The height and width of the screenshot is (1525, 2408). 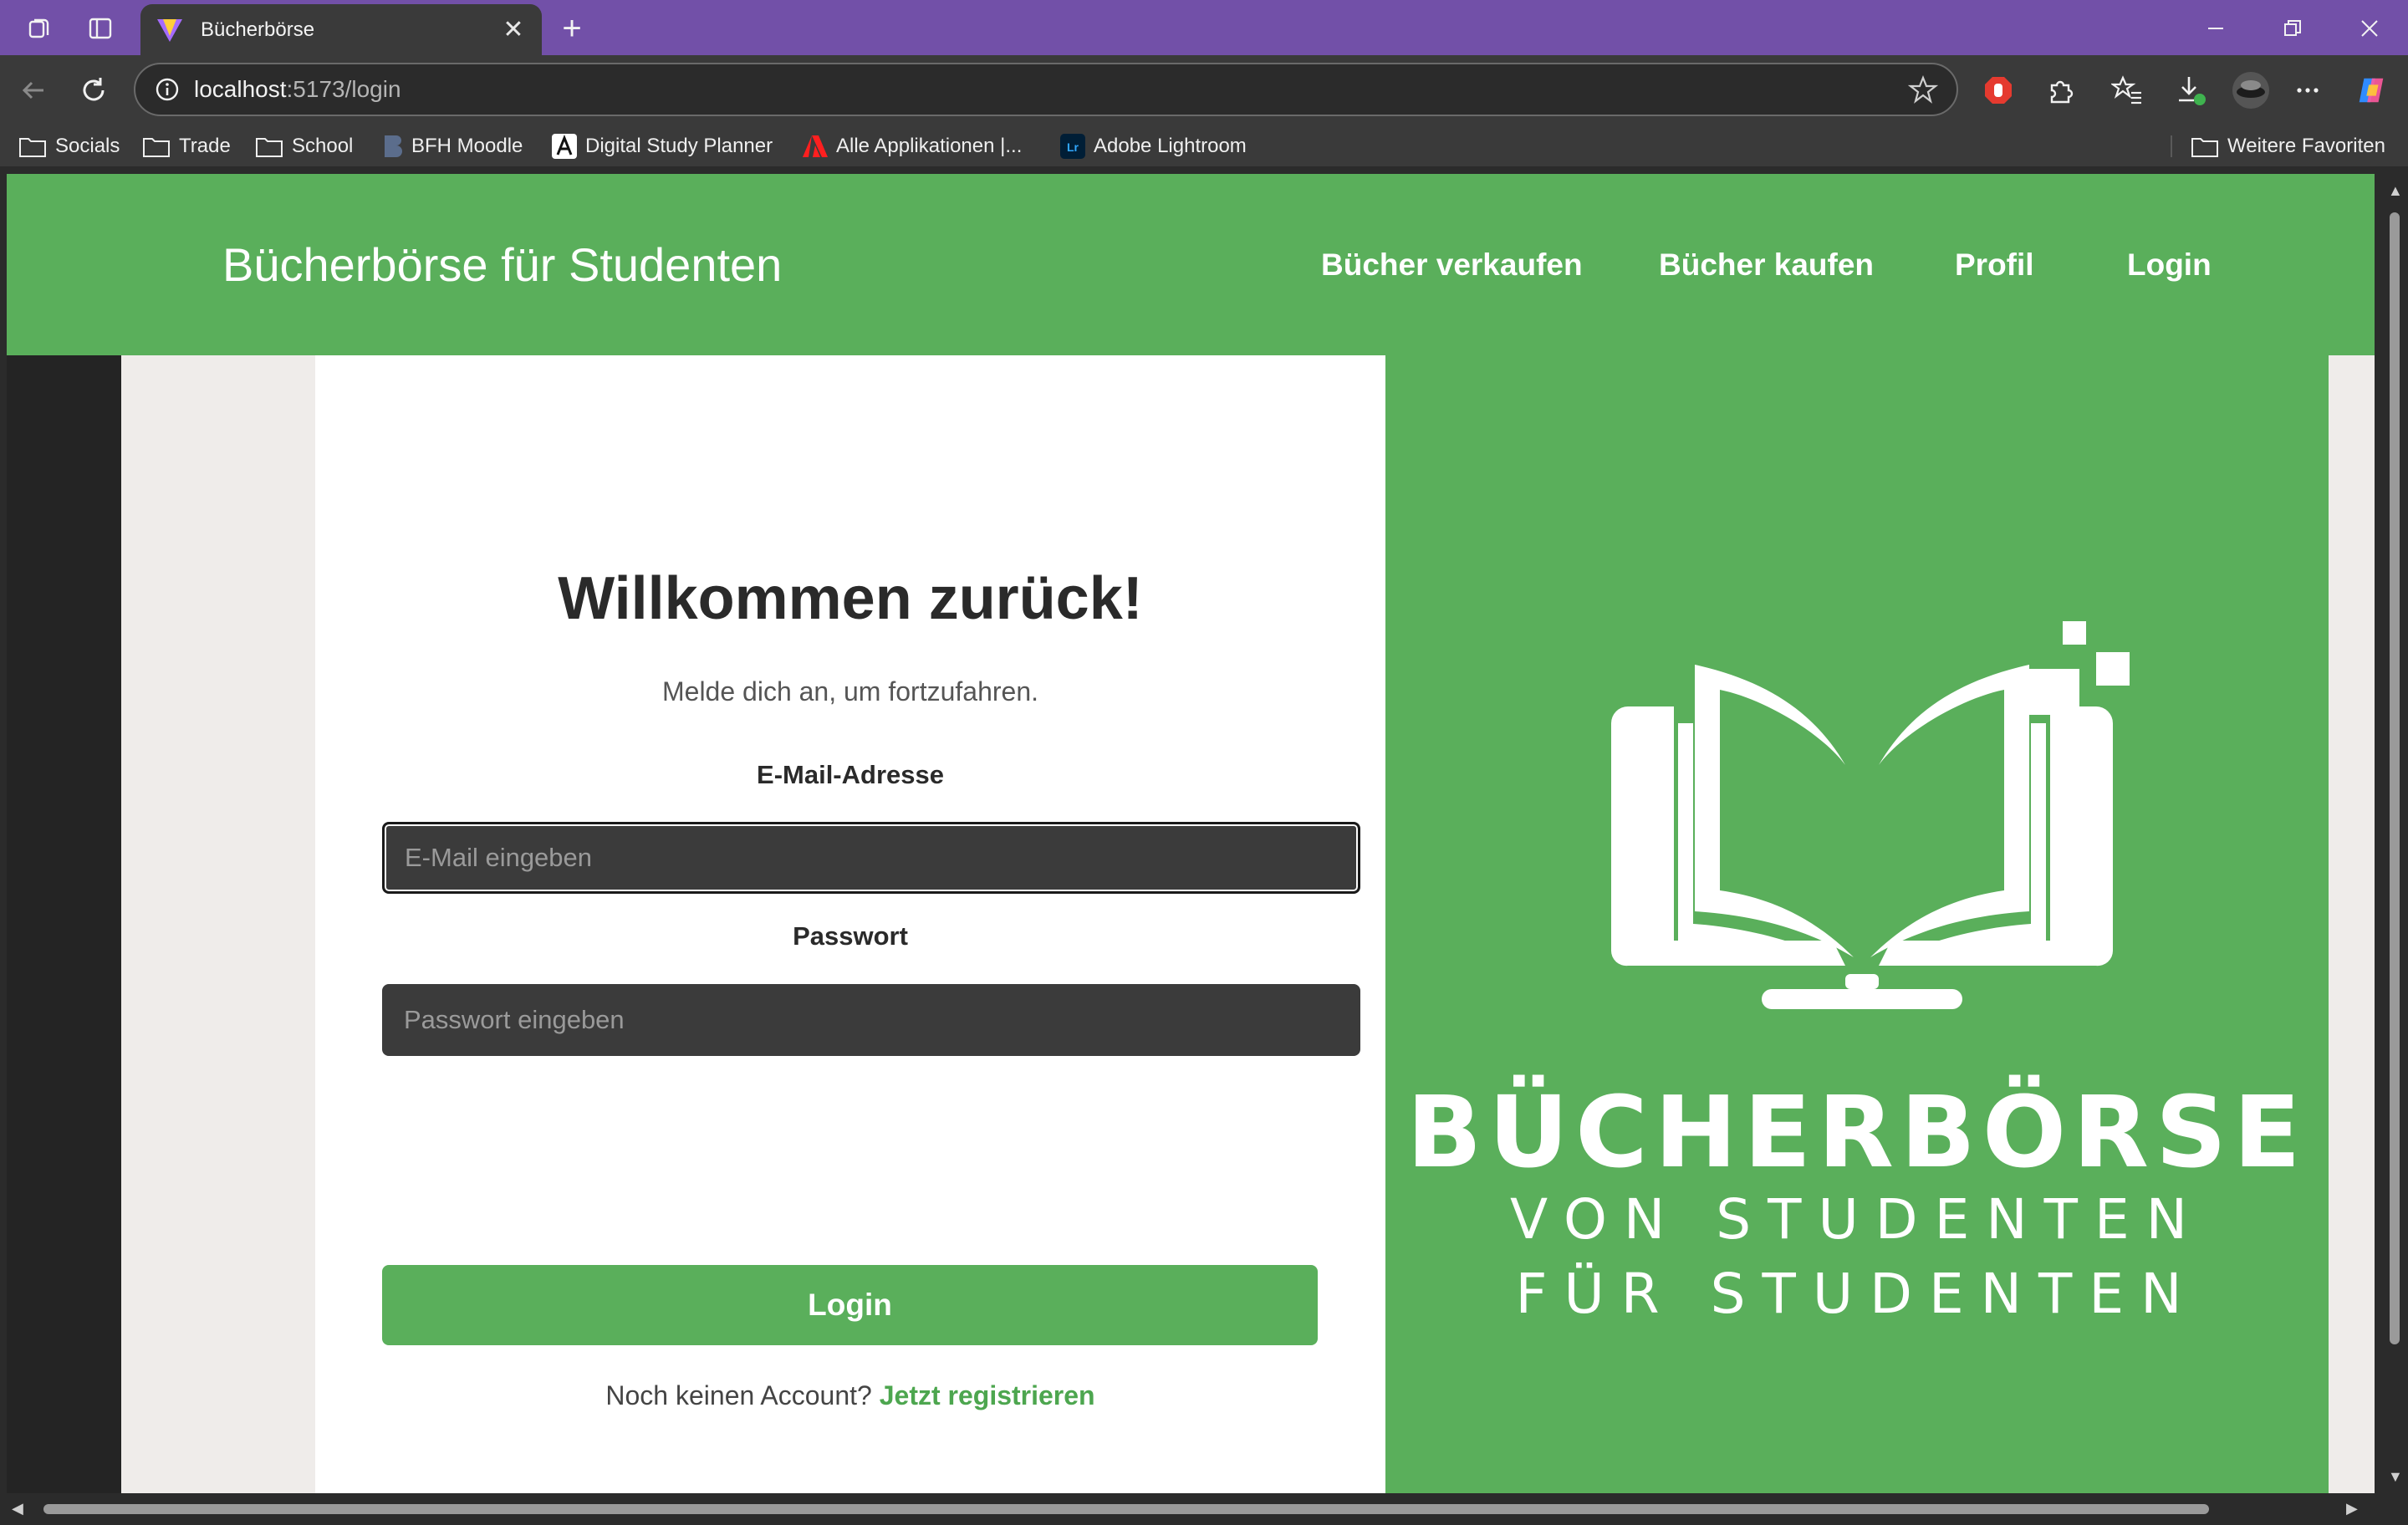 I want to click on workspaces-icon, so click(x=40, y=28).